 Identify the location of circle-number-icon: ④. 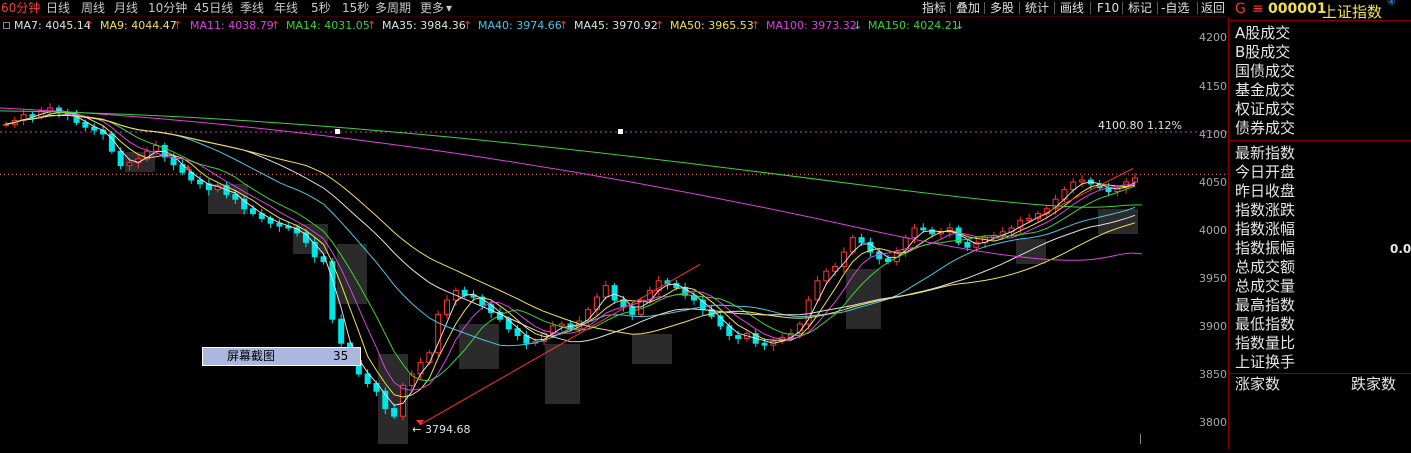
(1391, 4).